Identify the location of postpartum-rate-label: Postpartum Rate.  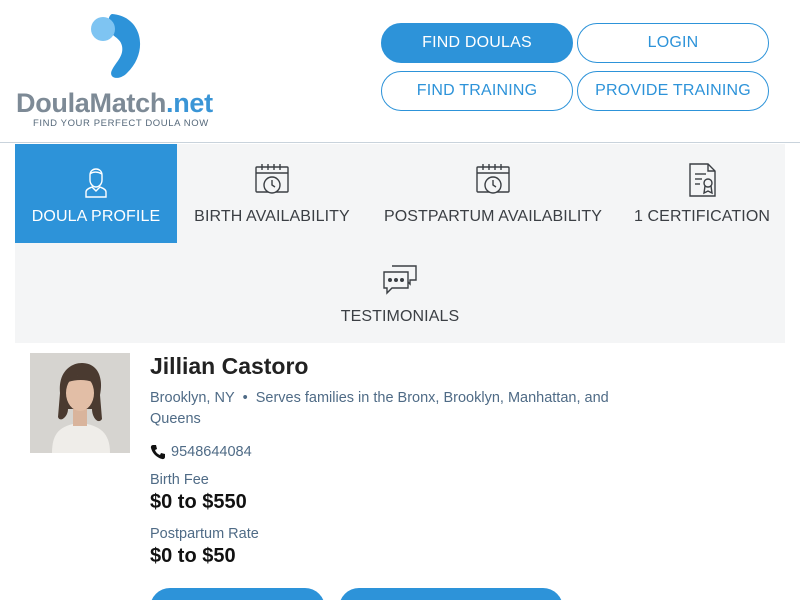
(204, 534).